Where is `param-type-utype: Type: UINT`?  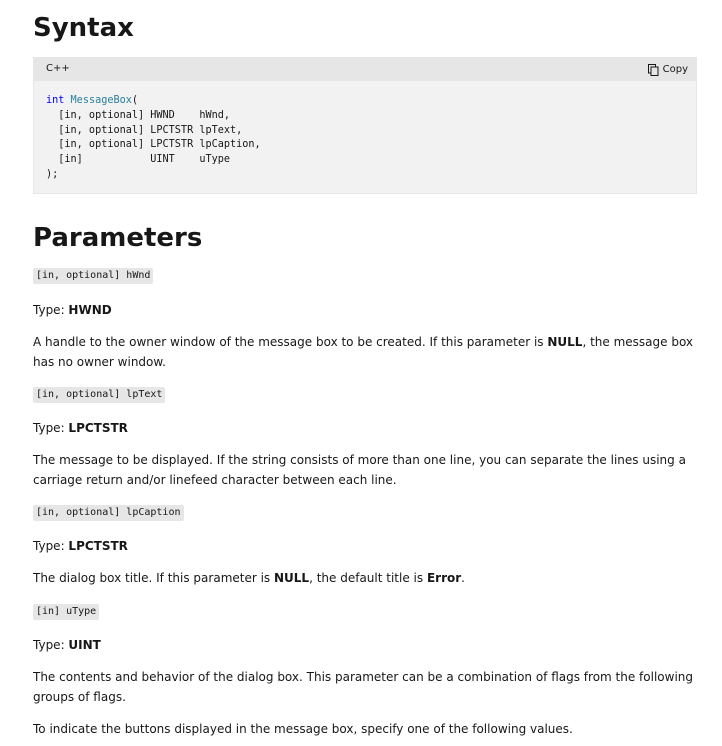
param-type-utype: Type: UINT is located at coordinates (67, 645).